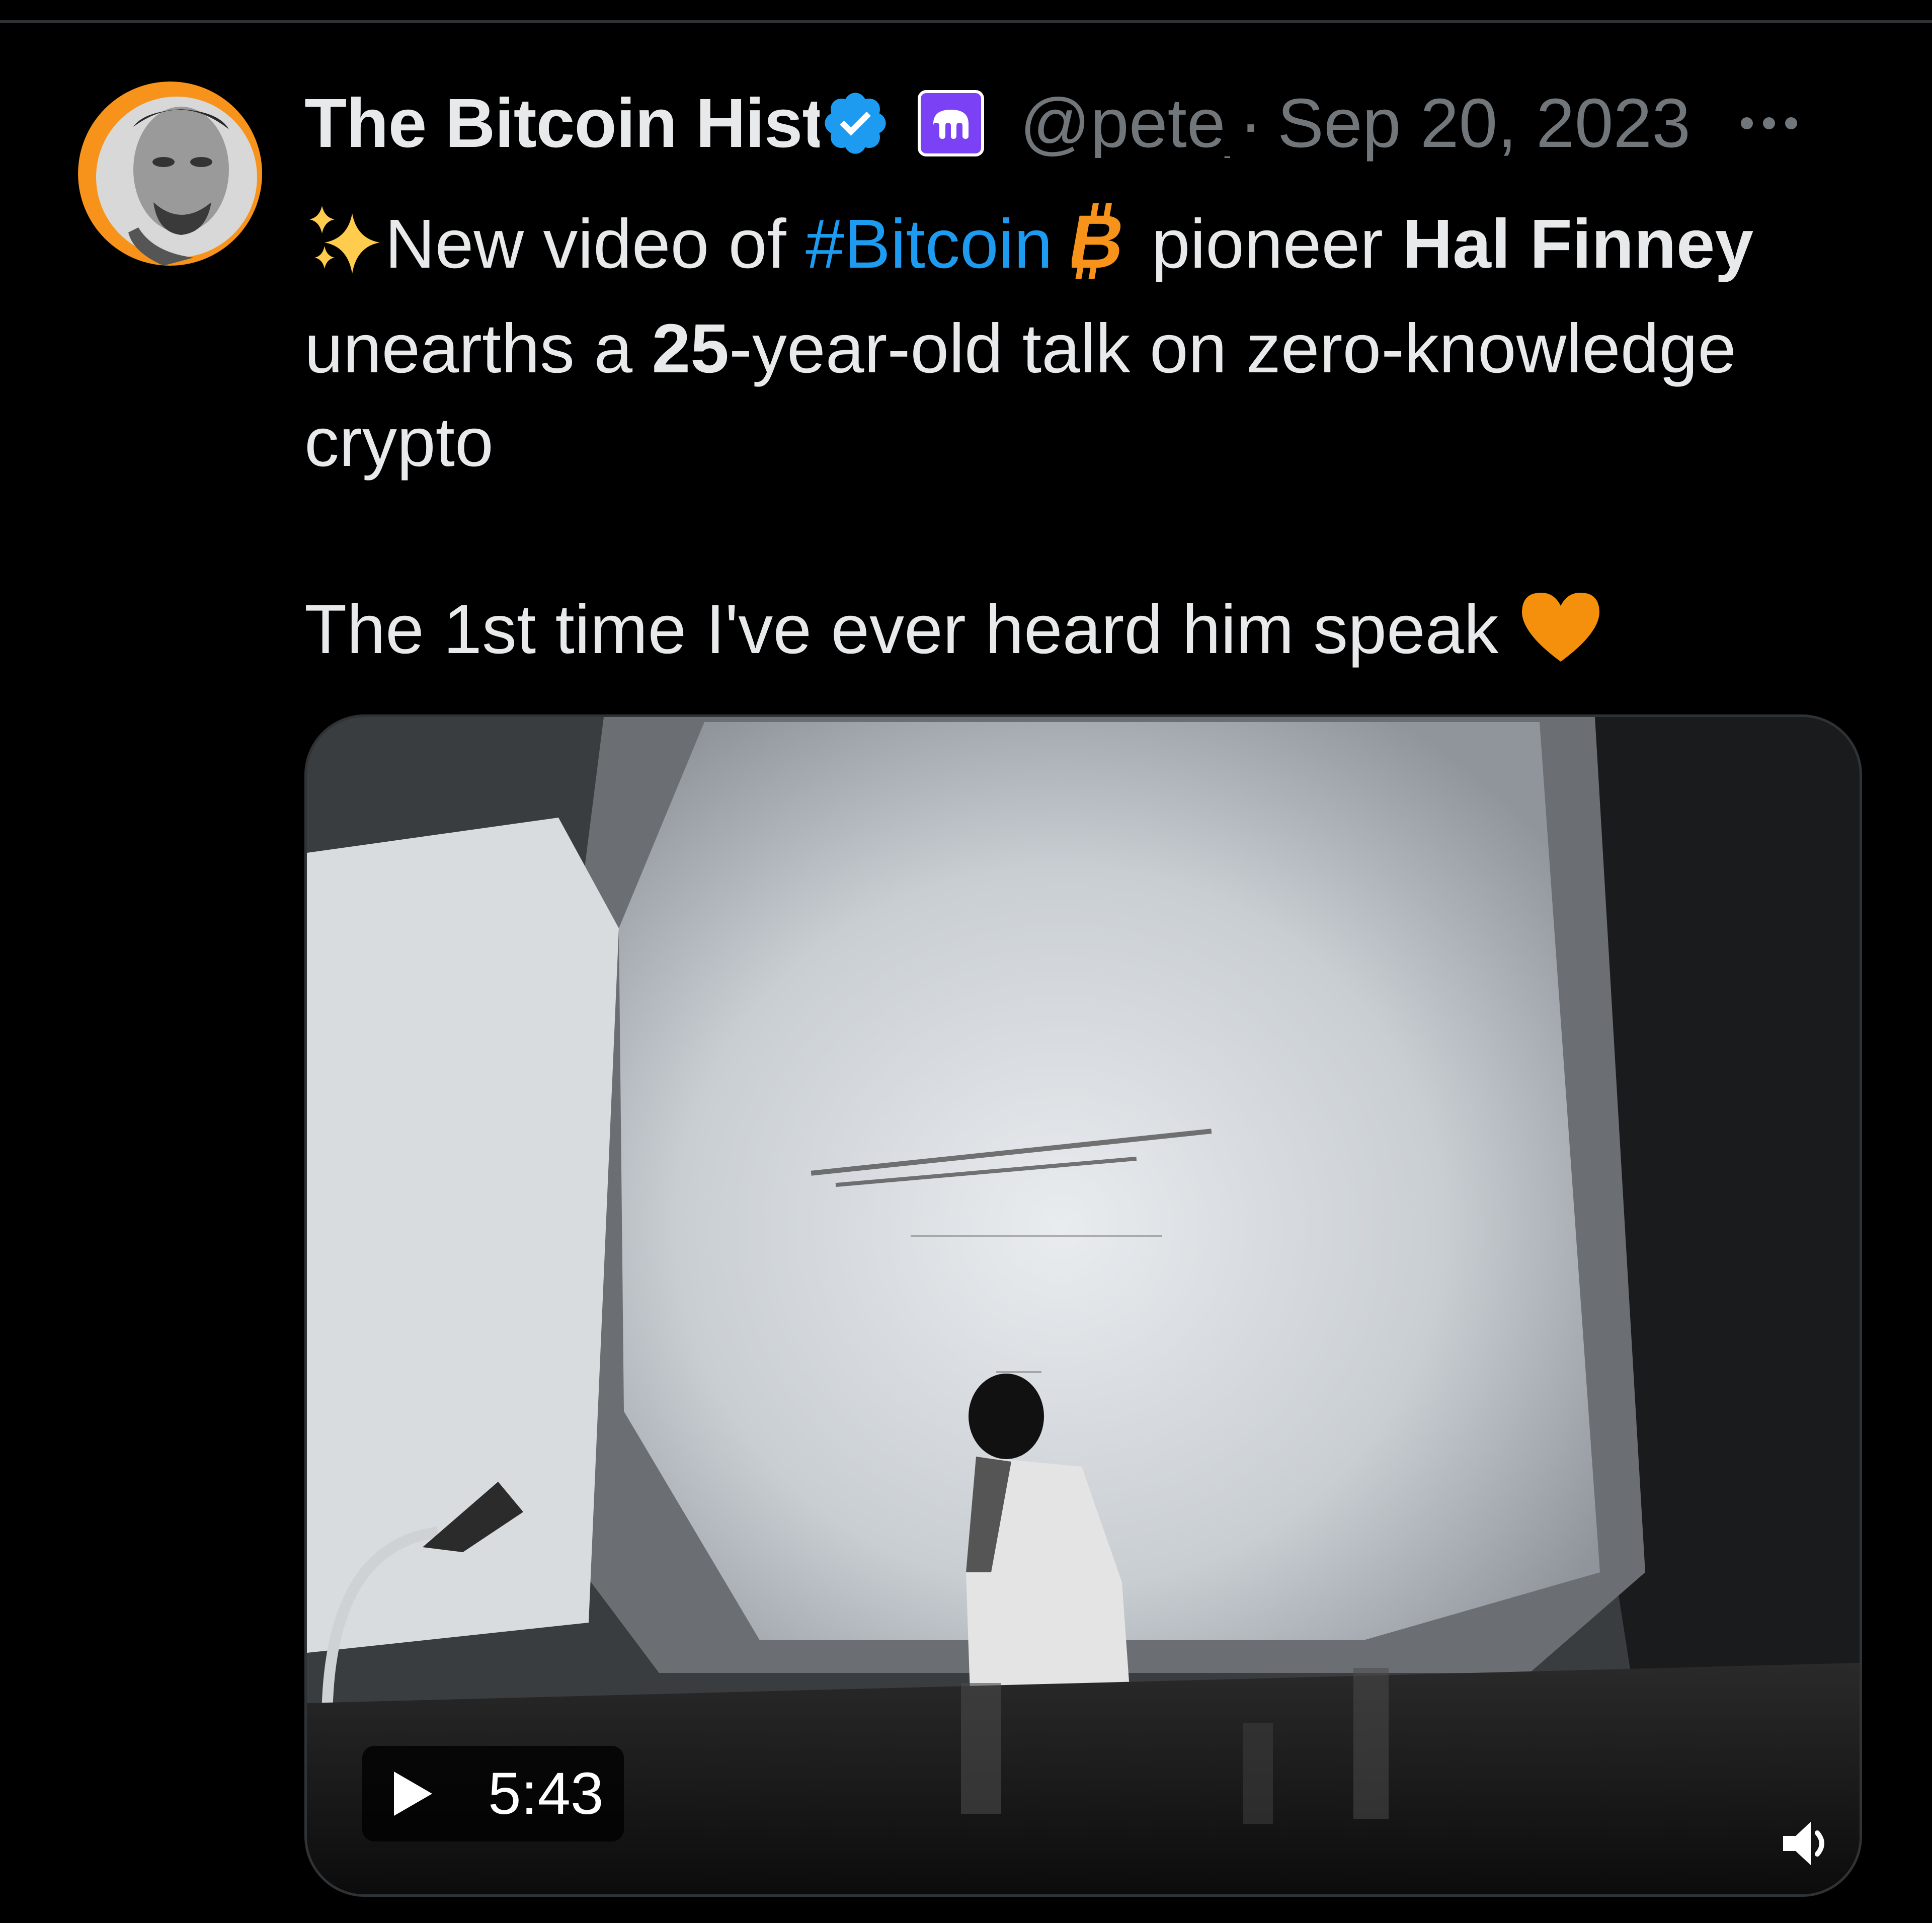  I want to click on tweet-text-line-4: The 1st time I've ever heard him speak, so click(1089, 635).